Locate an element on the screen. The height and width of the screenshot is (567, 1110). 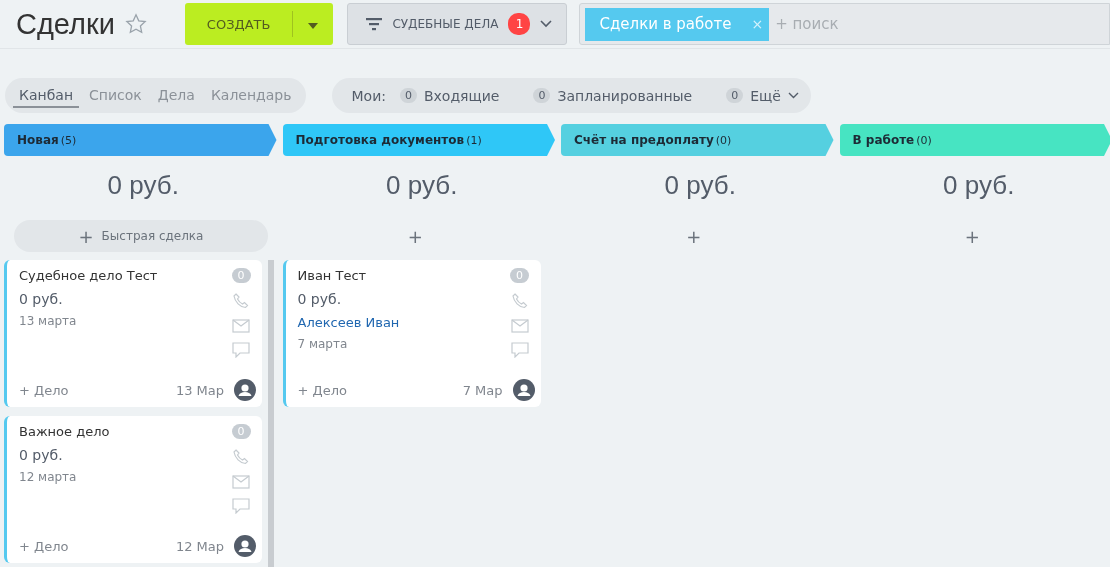
counters-label: Мои: is located at coordinates (368, 95).